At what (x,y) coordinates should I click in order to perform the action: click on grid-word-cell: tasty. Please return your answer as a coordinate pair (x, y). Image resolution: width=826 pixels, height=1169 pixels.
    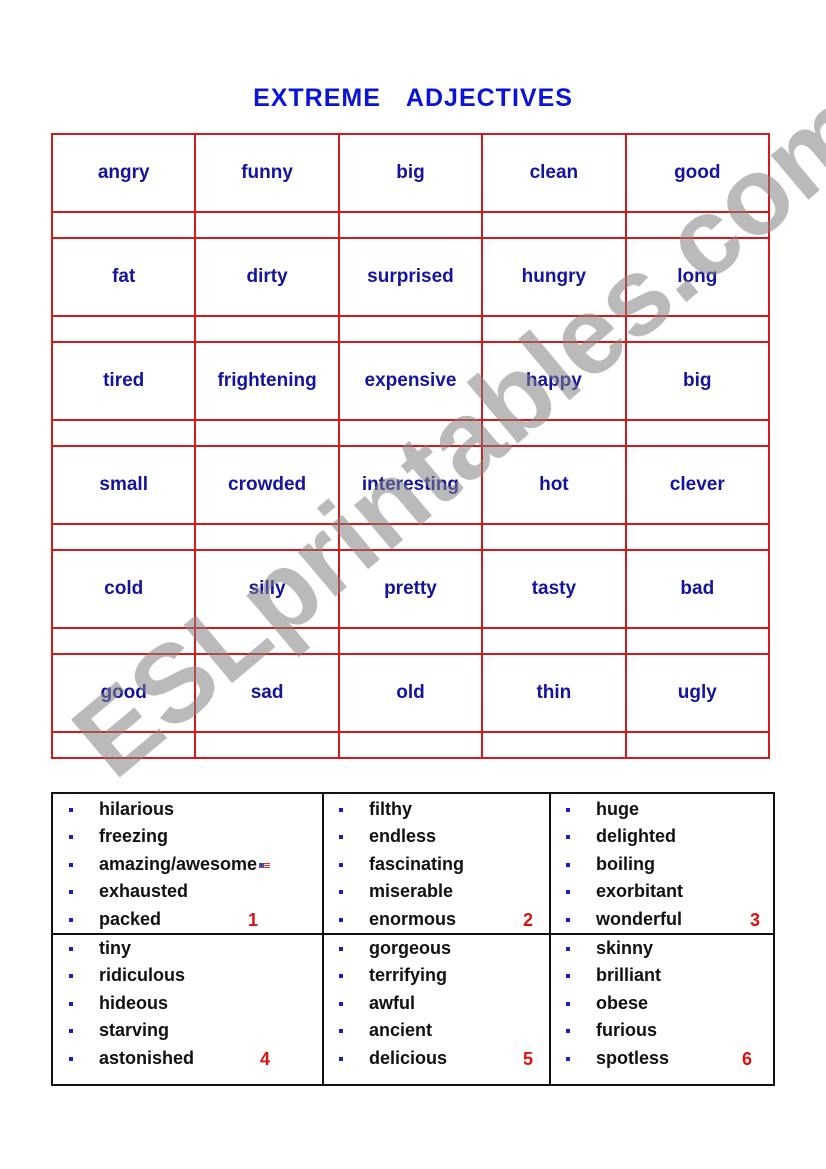
    Looking at the image, I should click on (554, 589).